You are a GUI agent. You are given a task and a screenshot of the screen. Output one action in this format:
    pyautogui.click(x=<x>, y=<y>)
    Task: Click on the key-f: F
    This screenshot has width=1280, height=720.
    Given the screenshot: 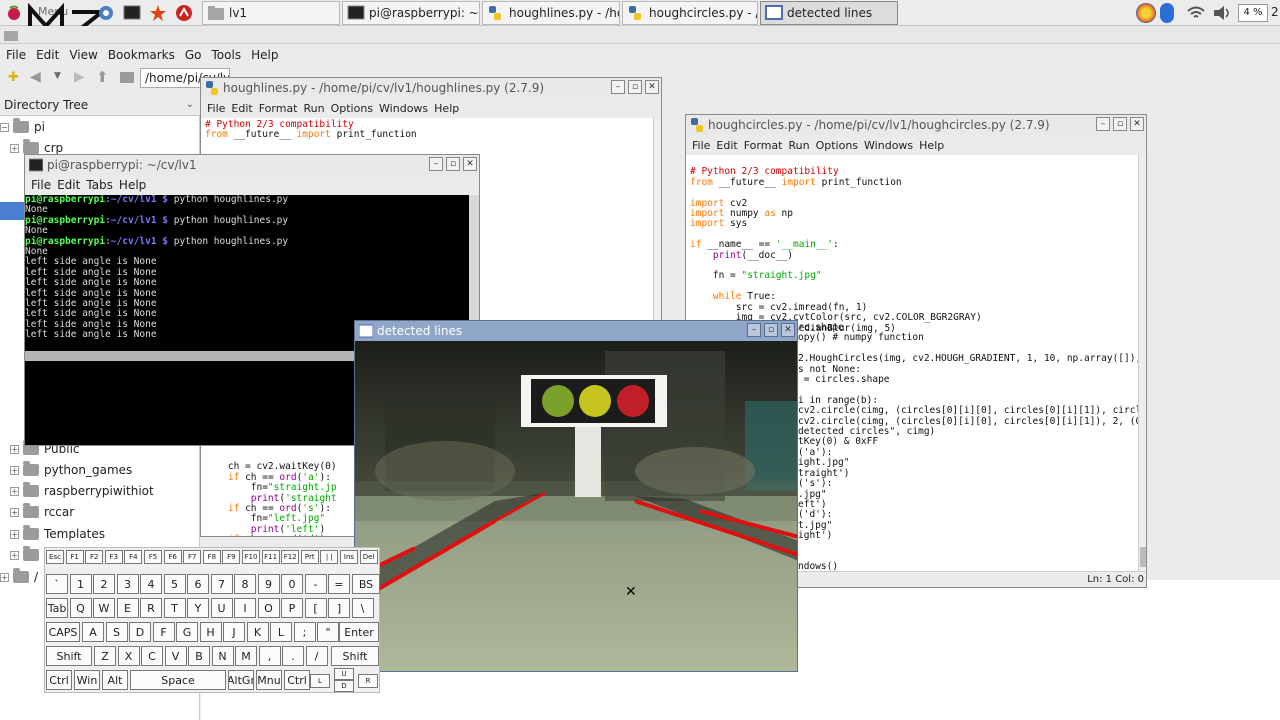 What is the action you would take?
    pyautogui.click(x=163, y=632)
    